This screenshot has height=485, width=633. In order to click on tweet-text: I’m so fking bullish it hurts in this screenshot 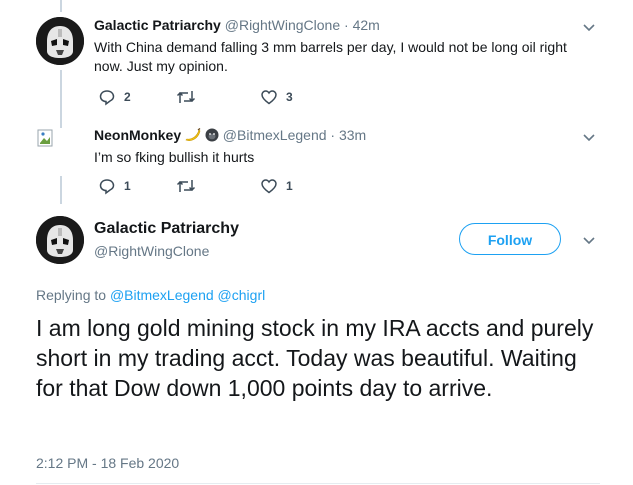, I will do `click(174, 157)`.